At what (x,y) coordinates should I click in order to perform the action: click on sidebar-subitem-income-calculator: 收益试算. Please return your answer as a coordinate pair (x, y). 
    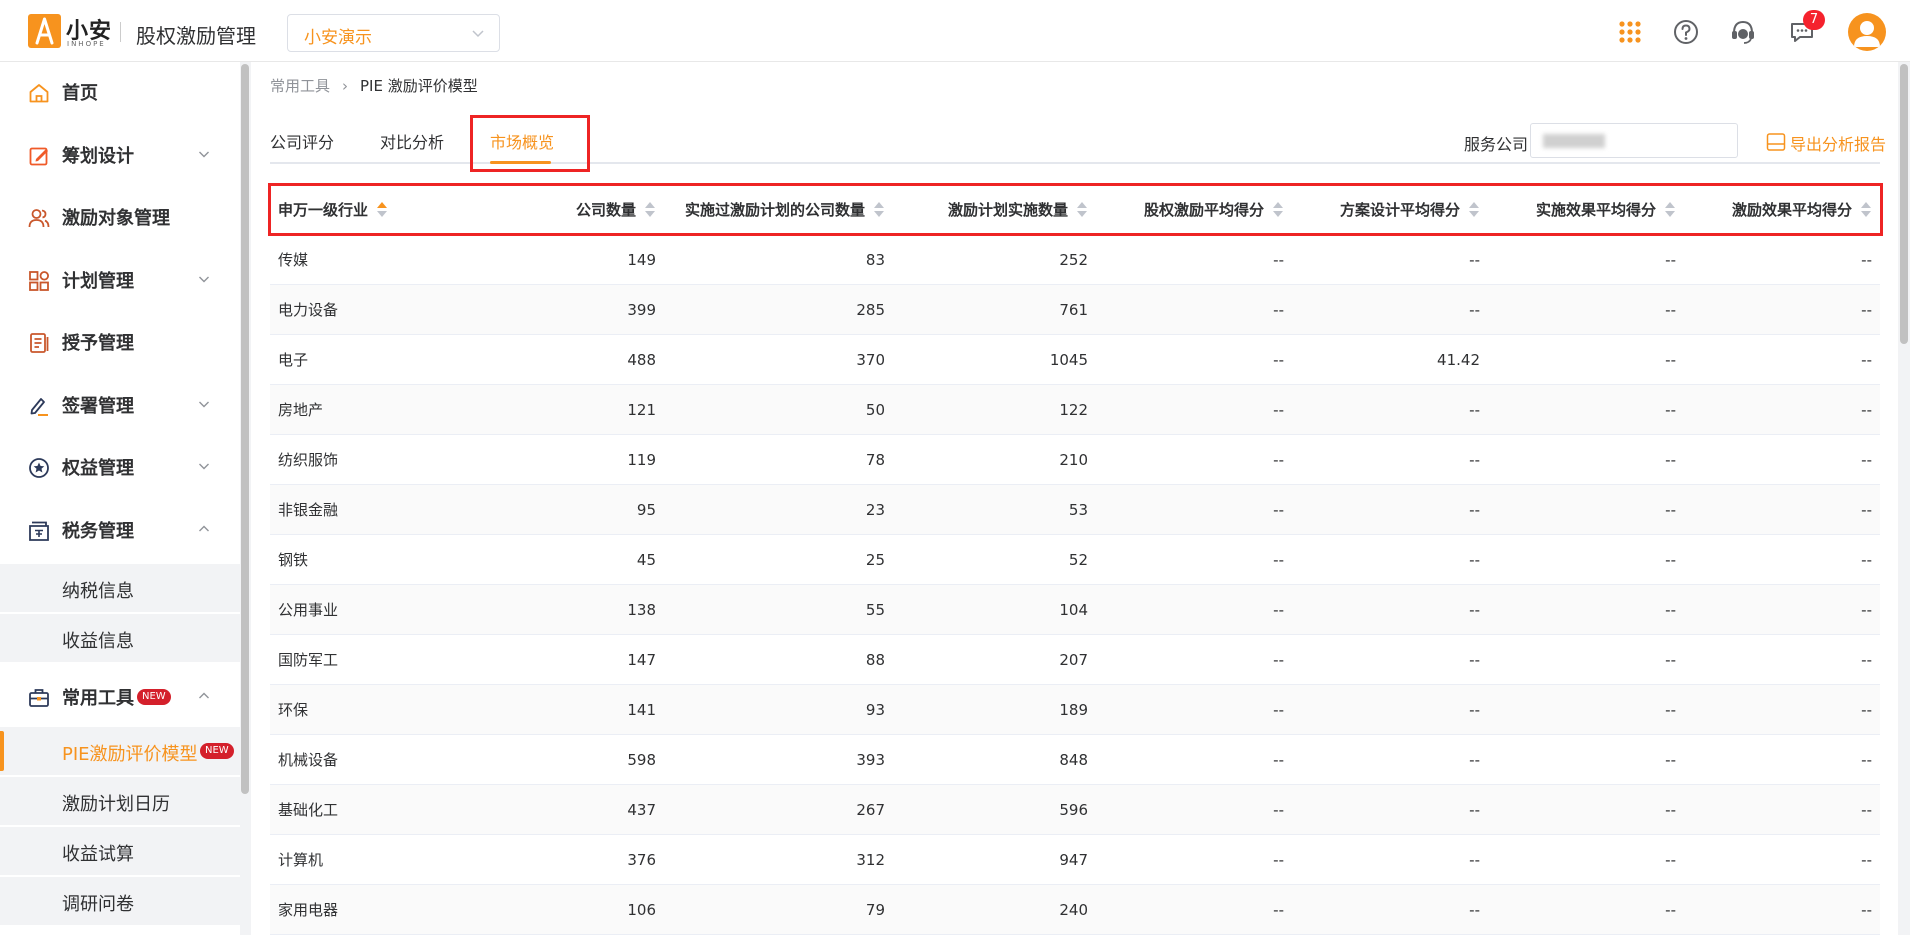
    Looking at the image, I should click on (120, 851).